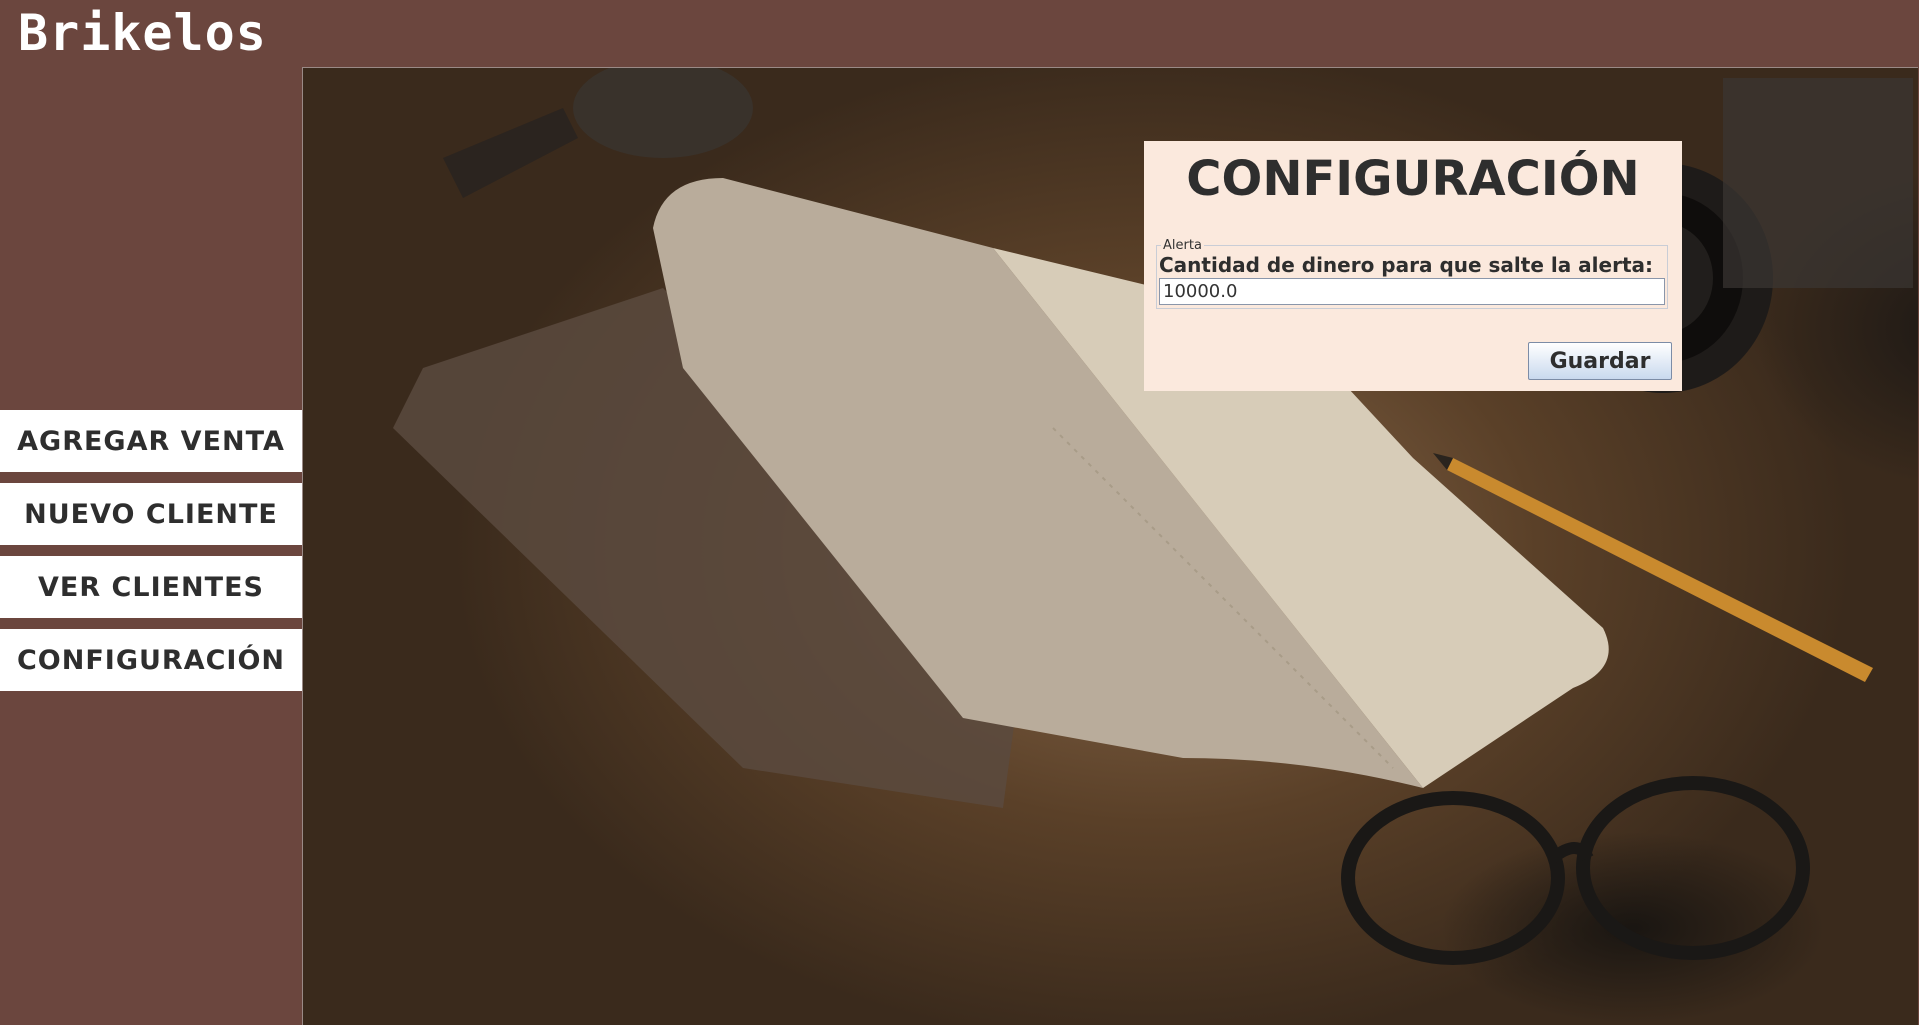  Describe the element at coordinates (151, 660) in the screenshot. I see `nav-configuracion-button: CONFIGURACIÓN` at that location.